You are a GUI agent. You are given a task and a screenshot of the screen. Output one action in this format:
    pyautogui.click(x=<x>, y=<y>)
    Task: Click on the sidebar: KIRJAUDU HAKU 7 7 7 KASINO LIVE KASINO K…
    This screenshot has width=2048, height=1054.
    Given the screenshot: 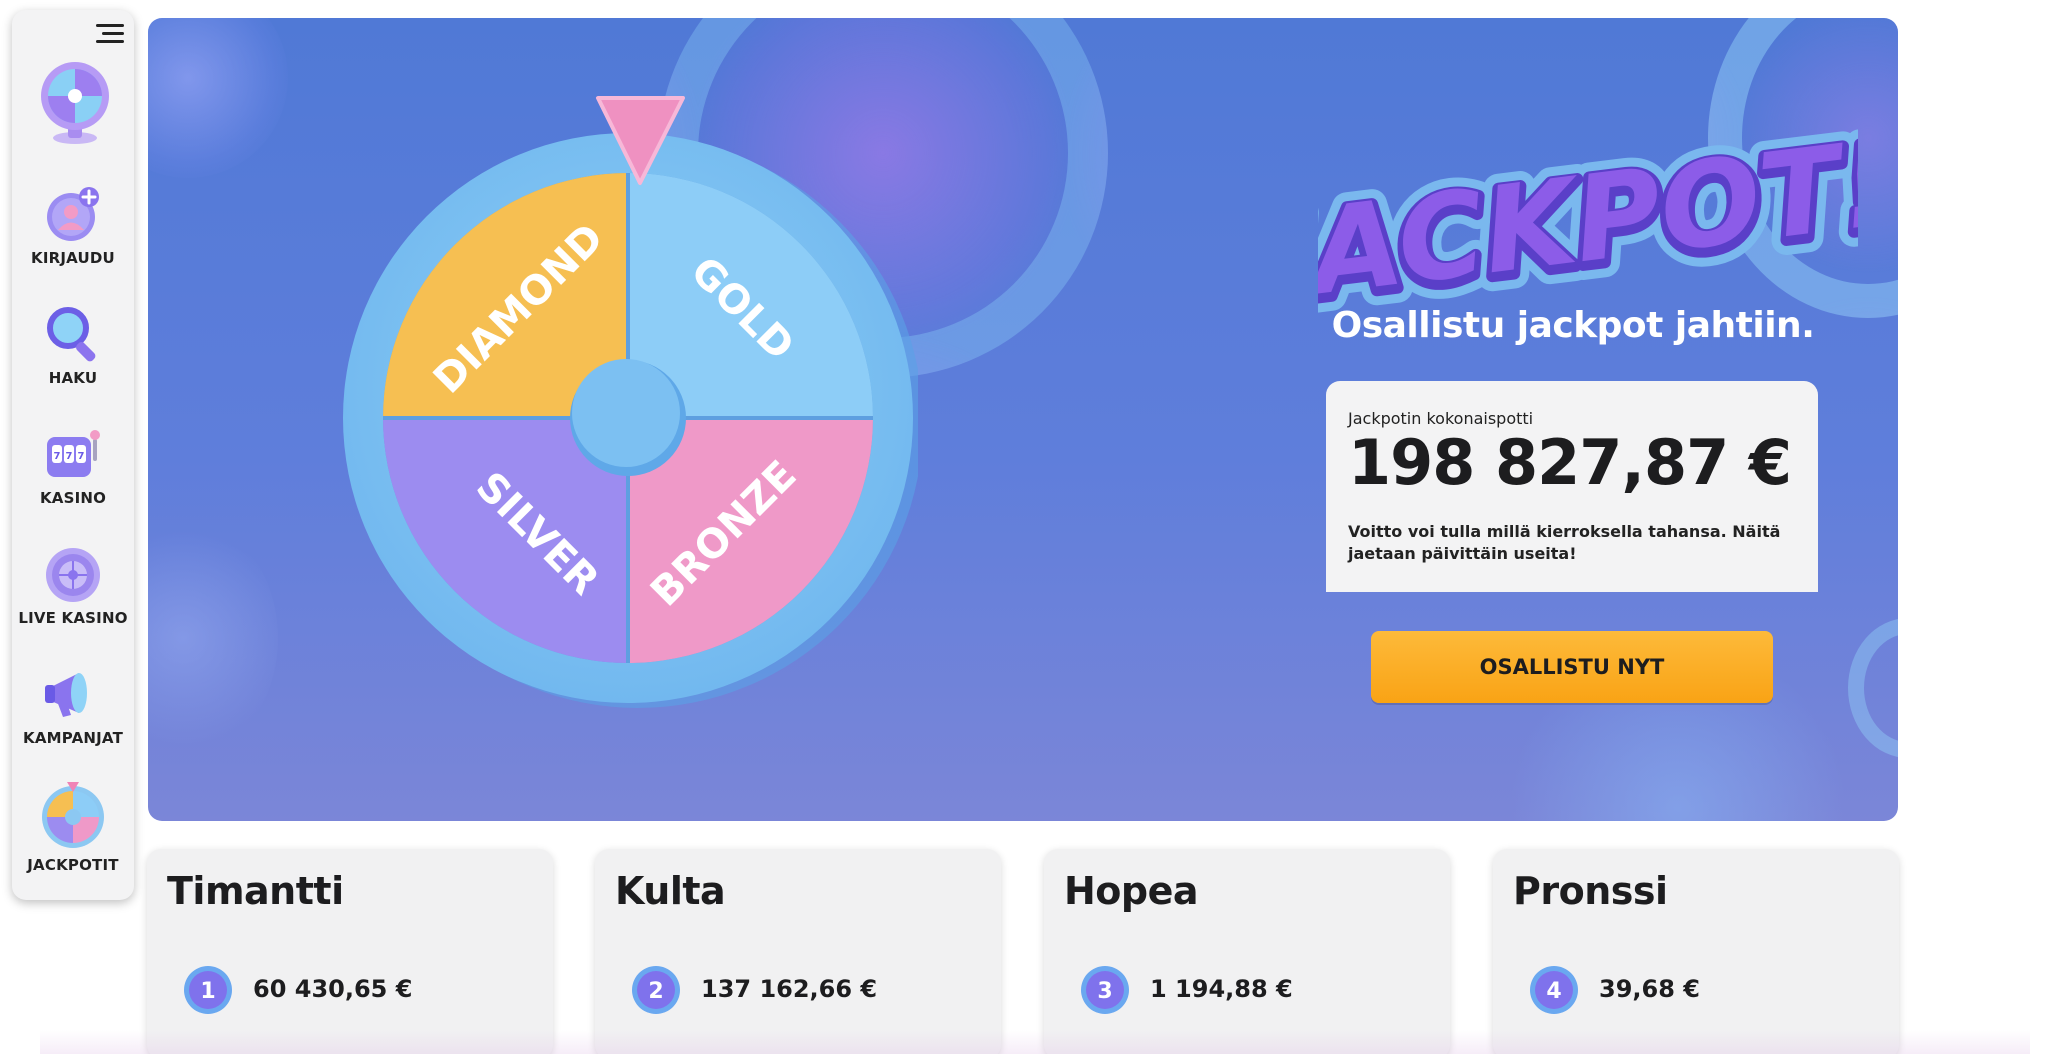 What is the action you would take?
    pyautogui.click(x=73, y=455)
    